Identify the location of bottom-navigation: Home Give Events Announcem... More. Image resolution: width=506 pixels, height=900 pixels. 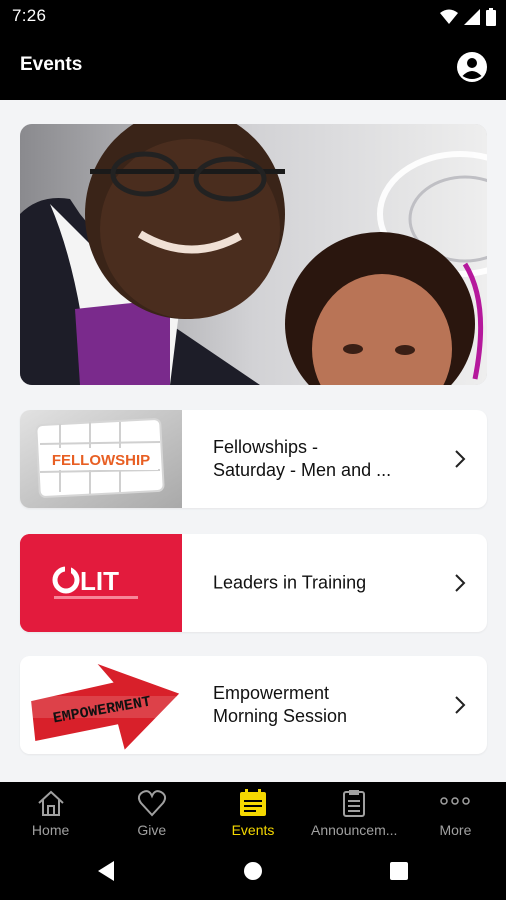
(253, 813).